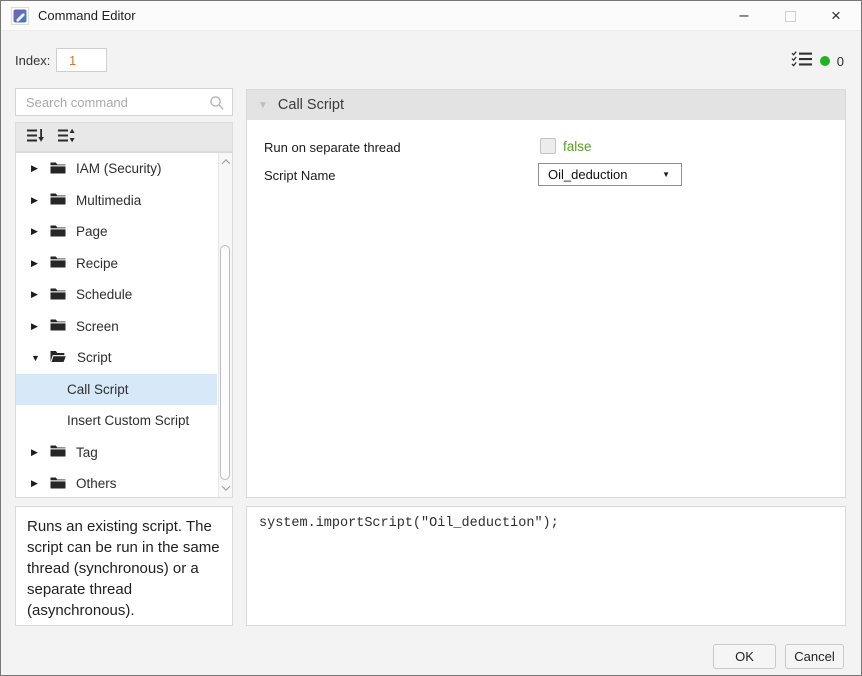 This screenshot has height=676, width=862. What do you see at coordinates (116, 453) in the screenshot?
I see `tree-item-tag: ▶ Tag` at bounding box center [116, 453].